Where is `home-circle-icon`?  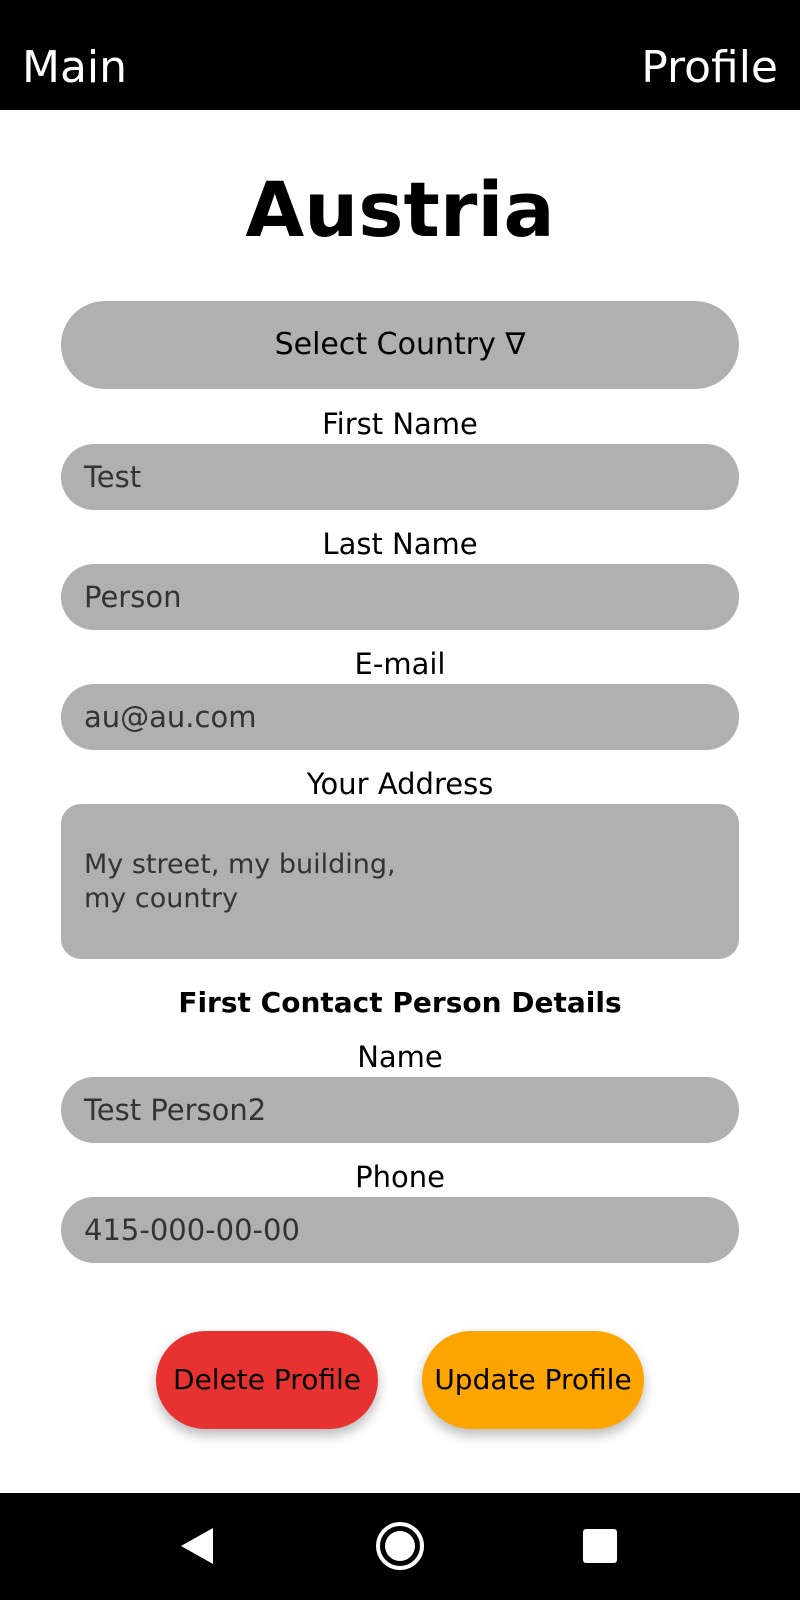 home-circle-icon is located at coordinates (400, 1546).